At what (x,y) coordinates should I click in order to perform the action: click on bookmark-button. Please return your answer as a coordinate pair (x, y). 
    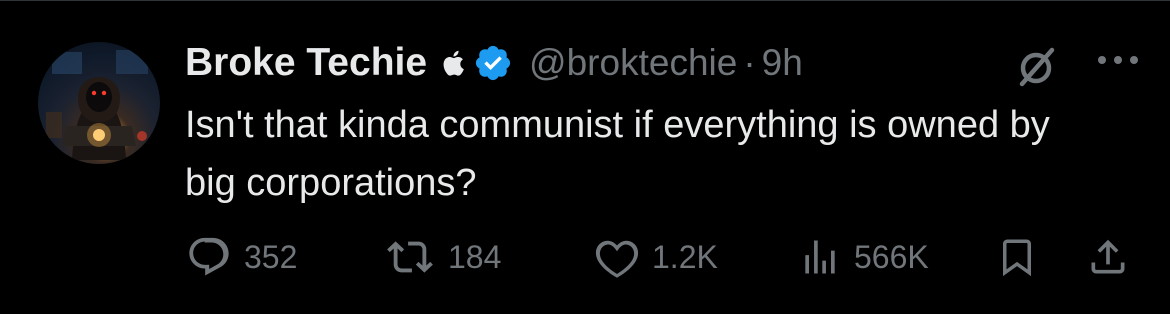
    Looking at the image, I should click on (1017, 259).